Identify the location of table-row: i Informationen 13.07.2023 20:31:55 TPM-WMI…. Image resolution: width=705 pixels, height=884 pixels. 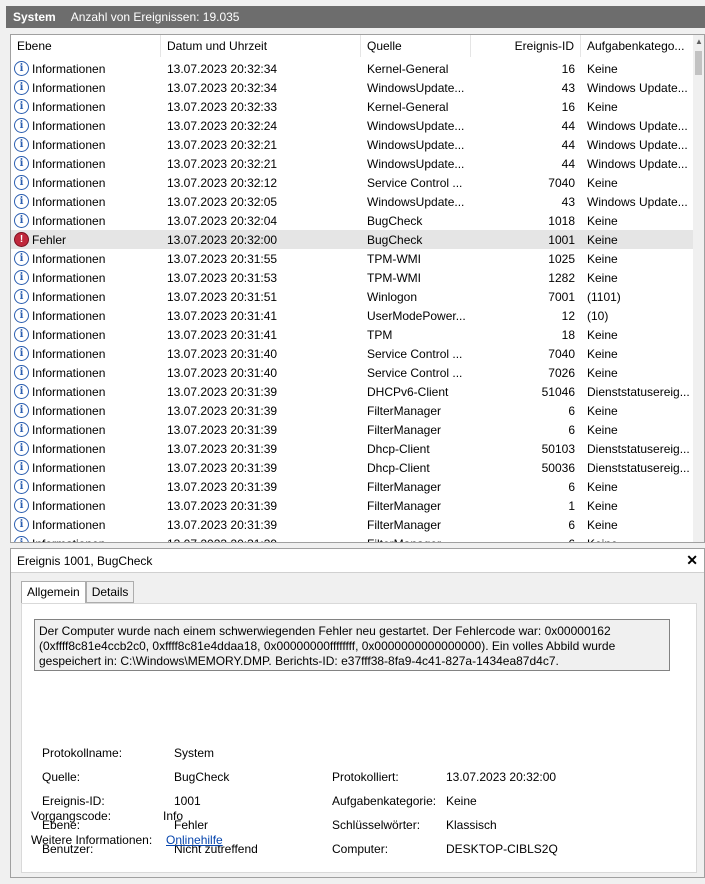
(353, 258).